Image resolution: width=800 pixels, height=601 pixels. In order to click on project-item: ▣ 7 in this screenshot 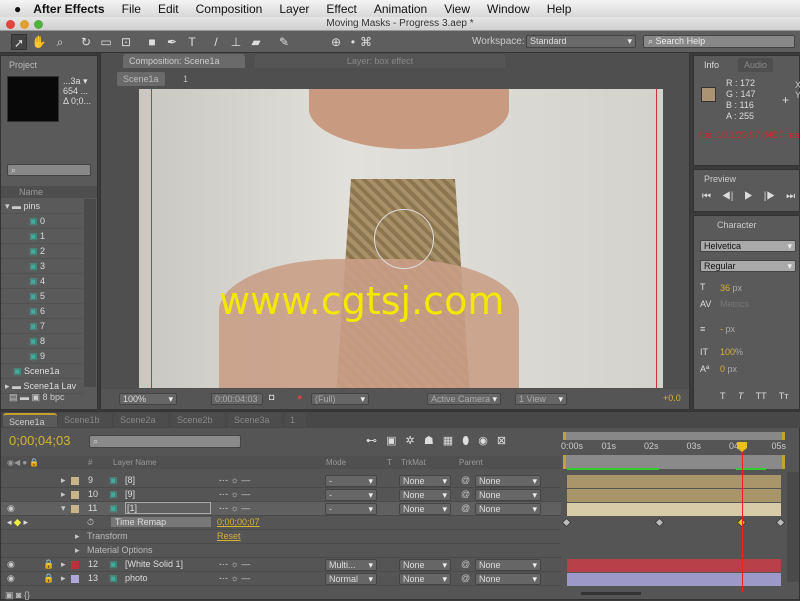, I will do `click(42, 326)`.